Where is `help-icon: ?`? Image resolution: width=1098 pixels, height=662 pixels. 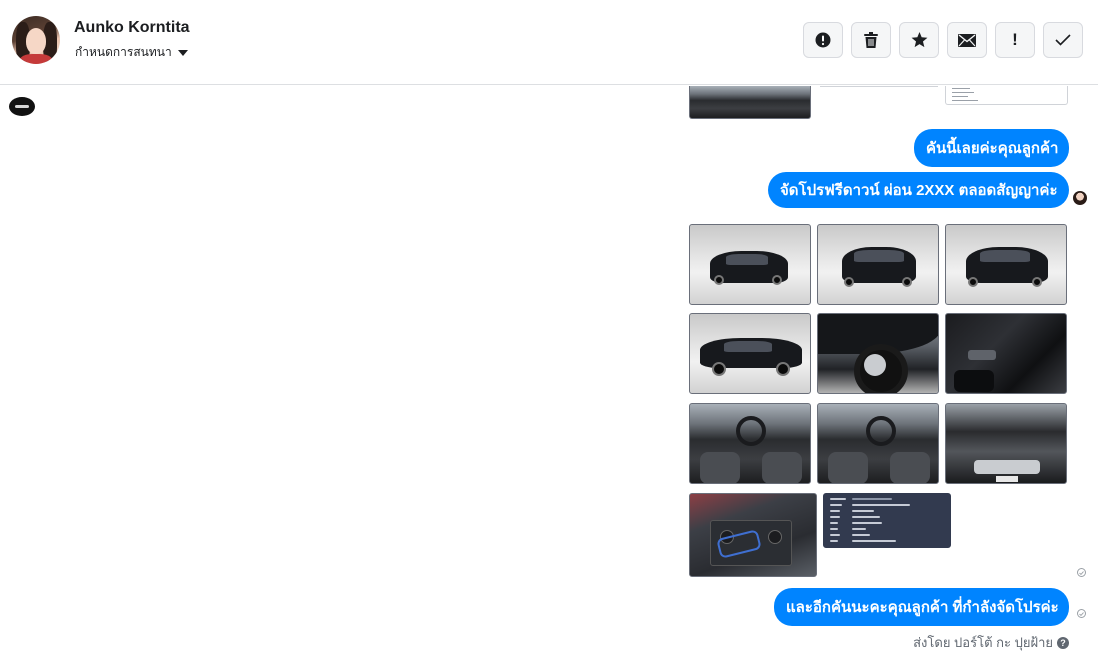
help-icon: ? is located at coordinates (1063, 642).